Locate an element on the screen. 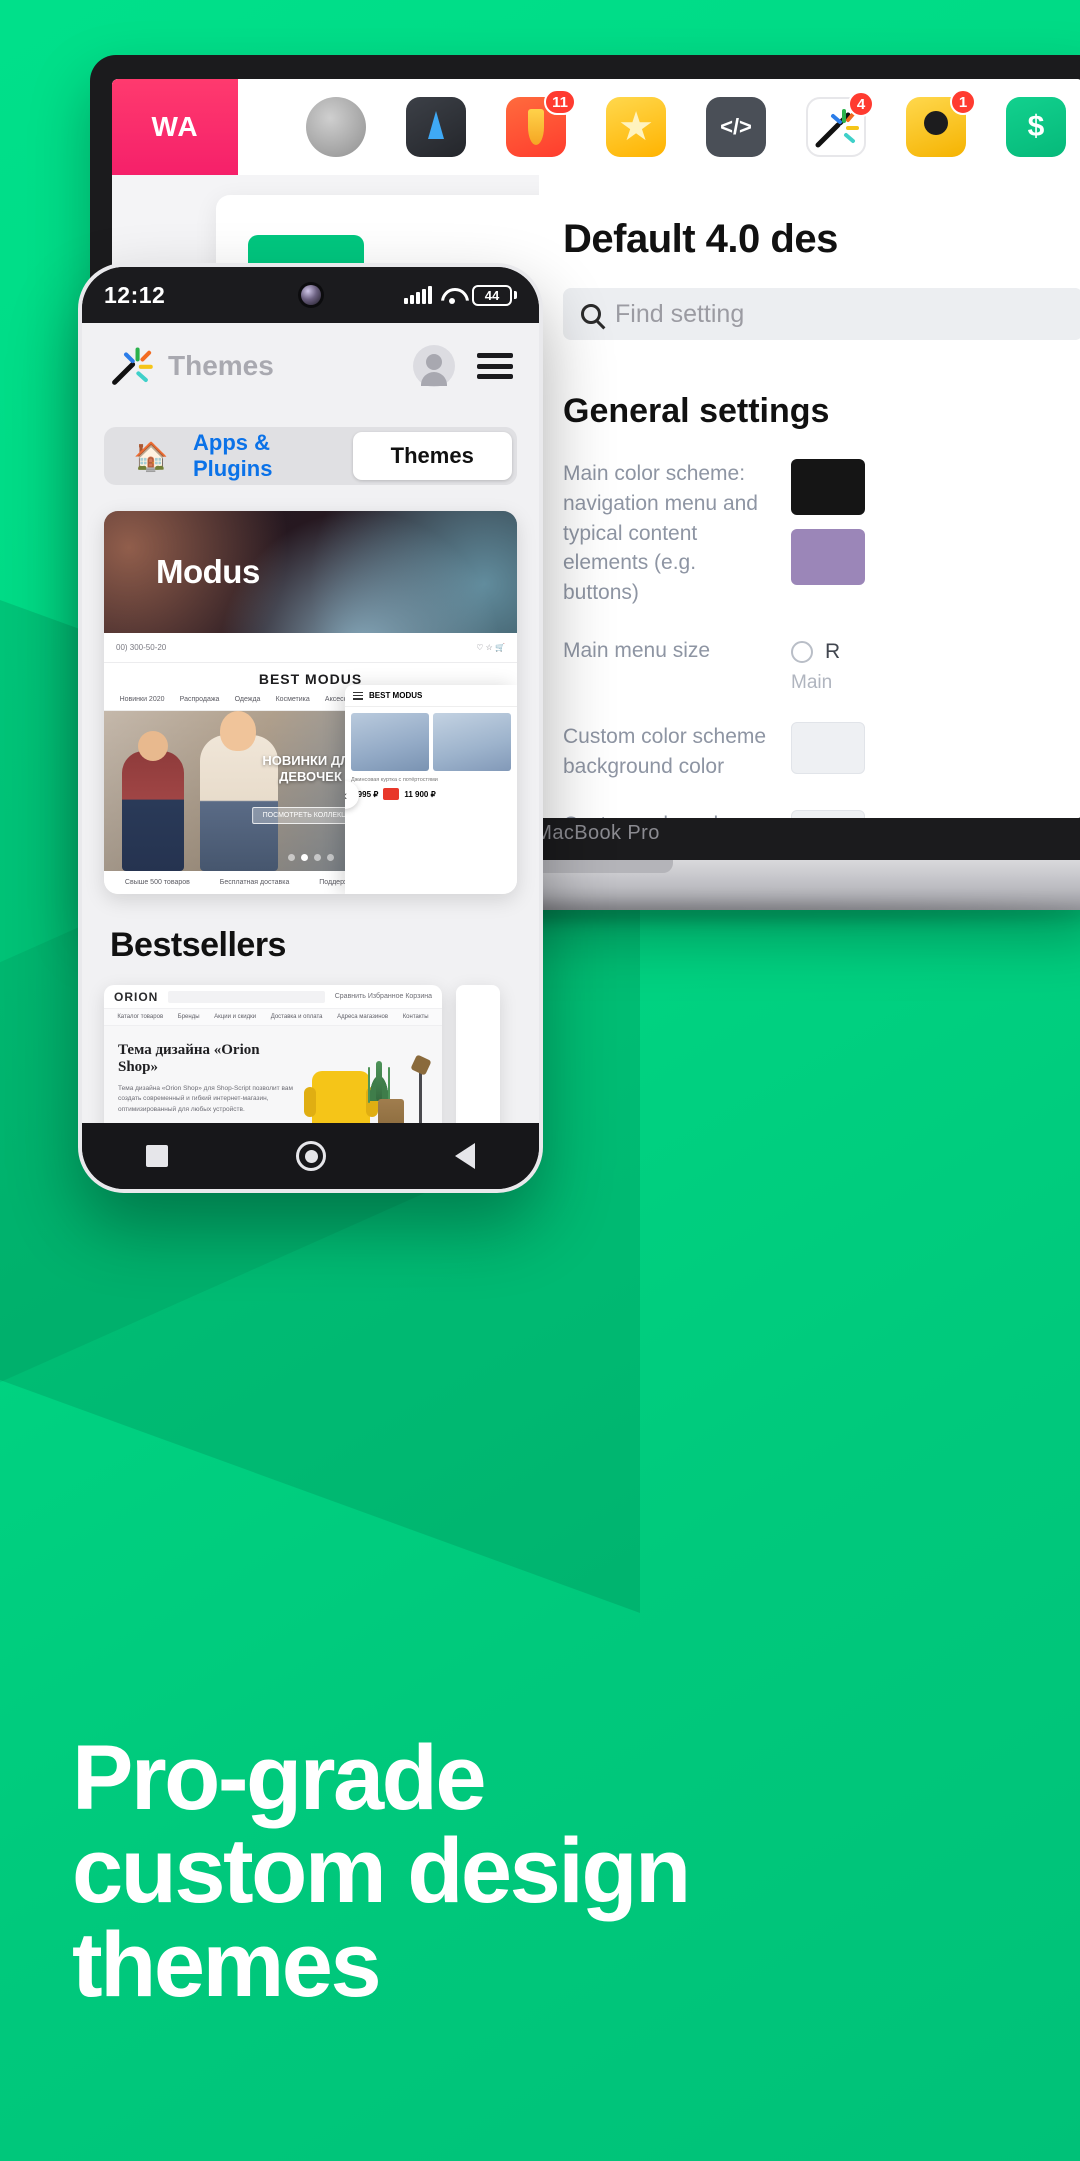 The height and width of the screenshot is (2161, 1080). overlay-product-title: Джинсовая куртка с потёртостями is located at coordinates (394, 780).